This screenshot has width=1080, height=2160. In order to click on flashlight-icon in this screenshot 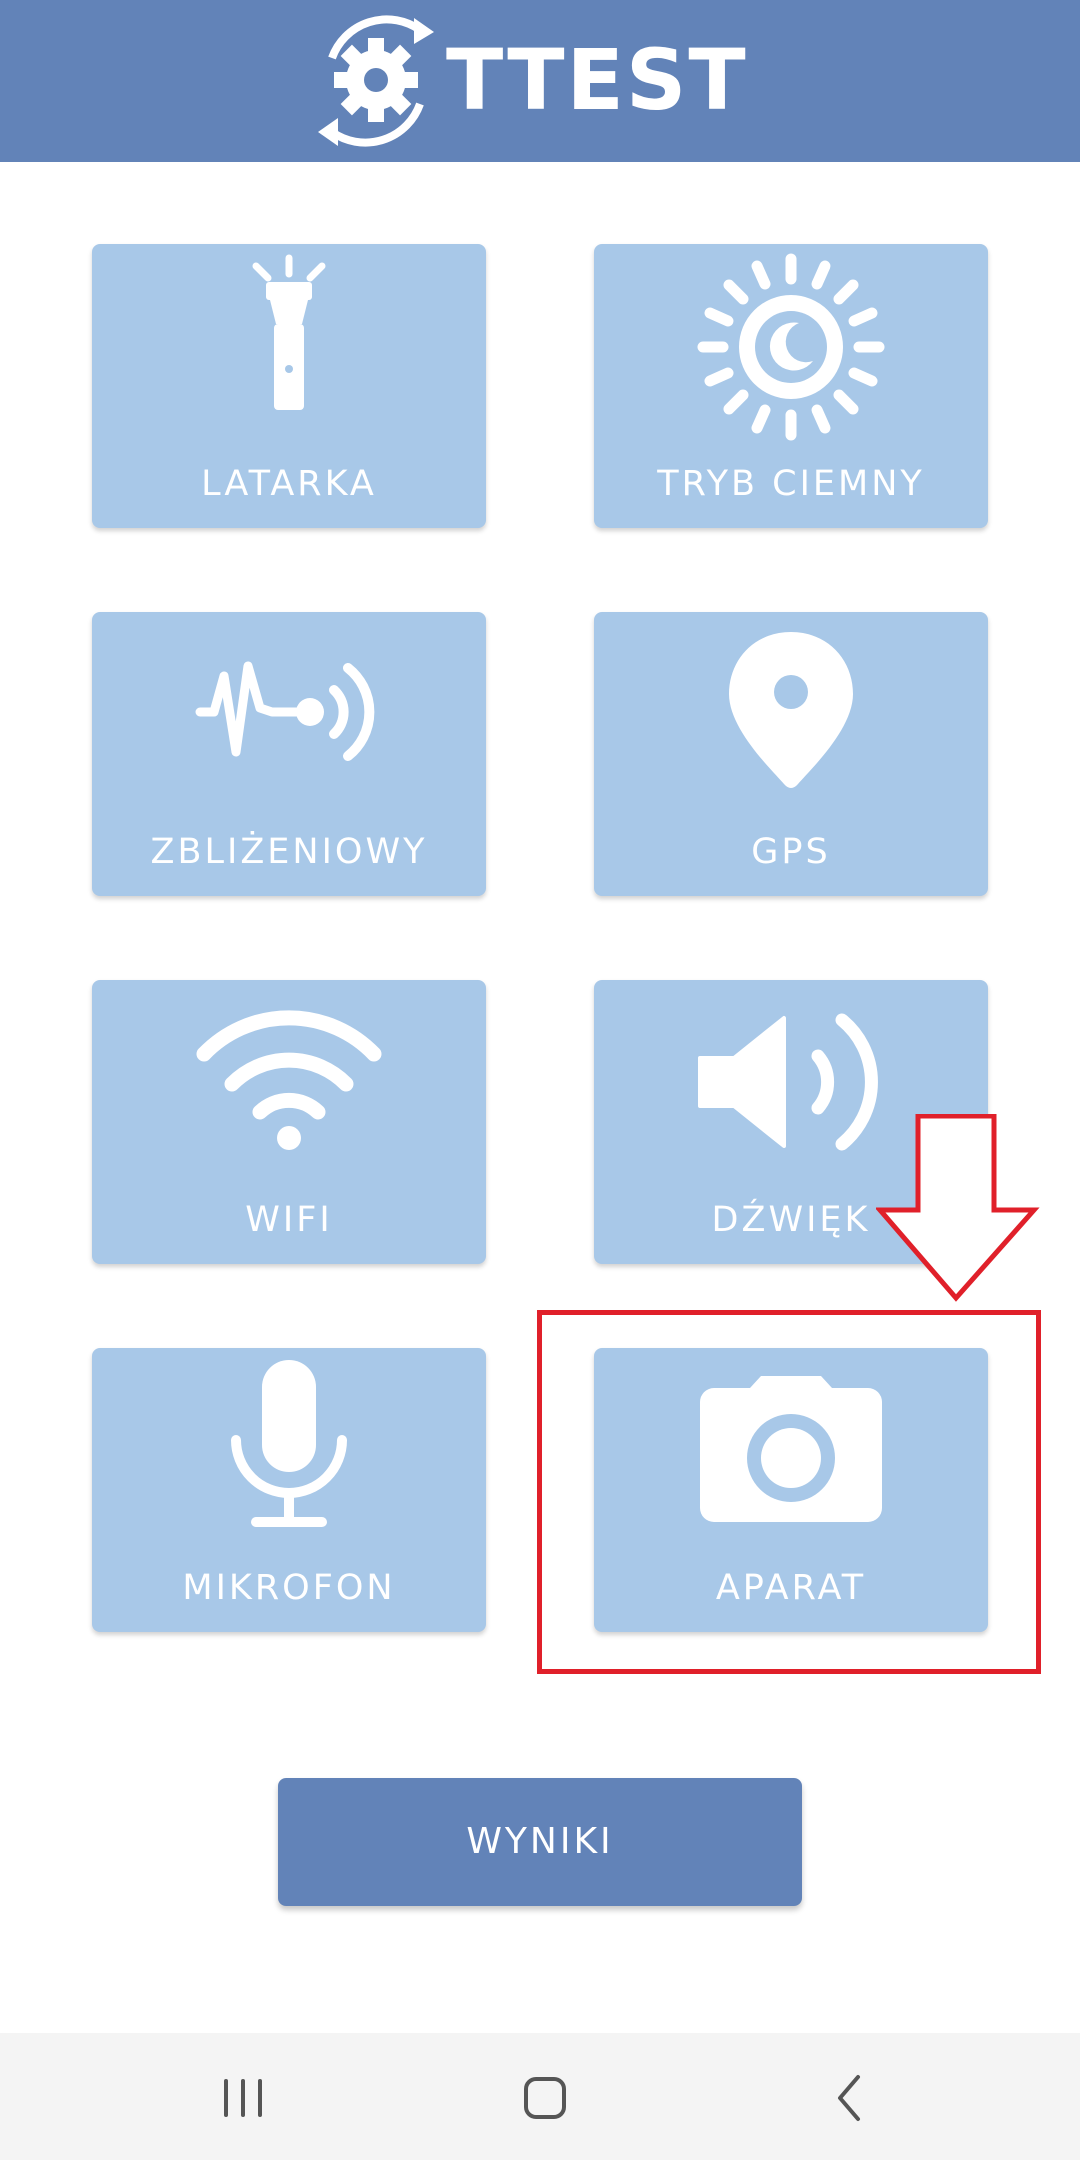, I will do `click(289, 332)`.